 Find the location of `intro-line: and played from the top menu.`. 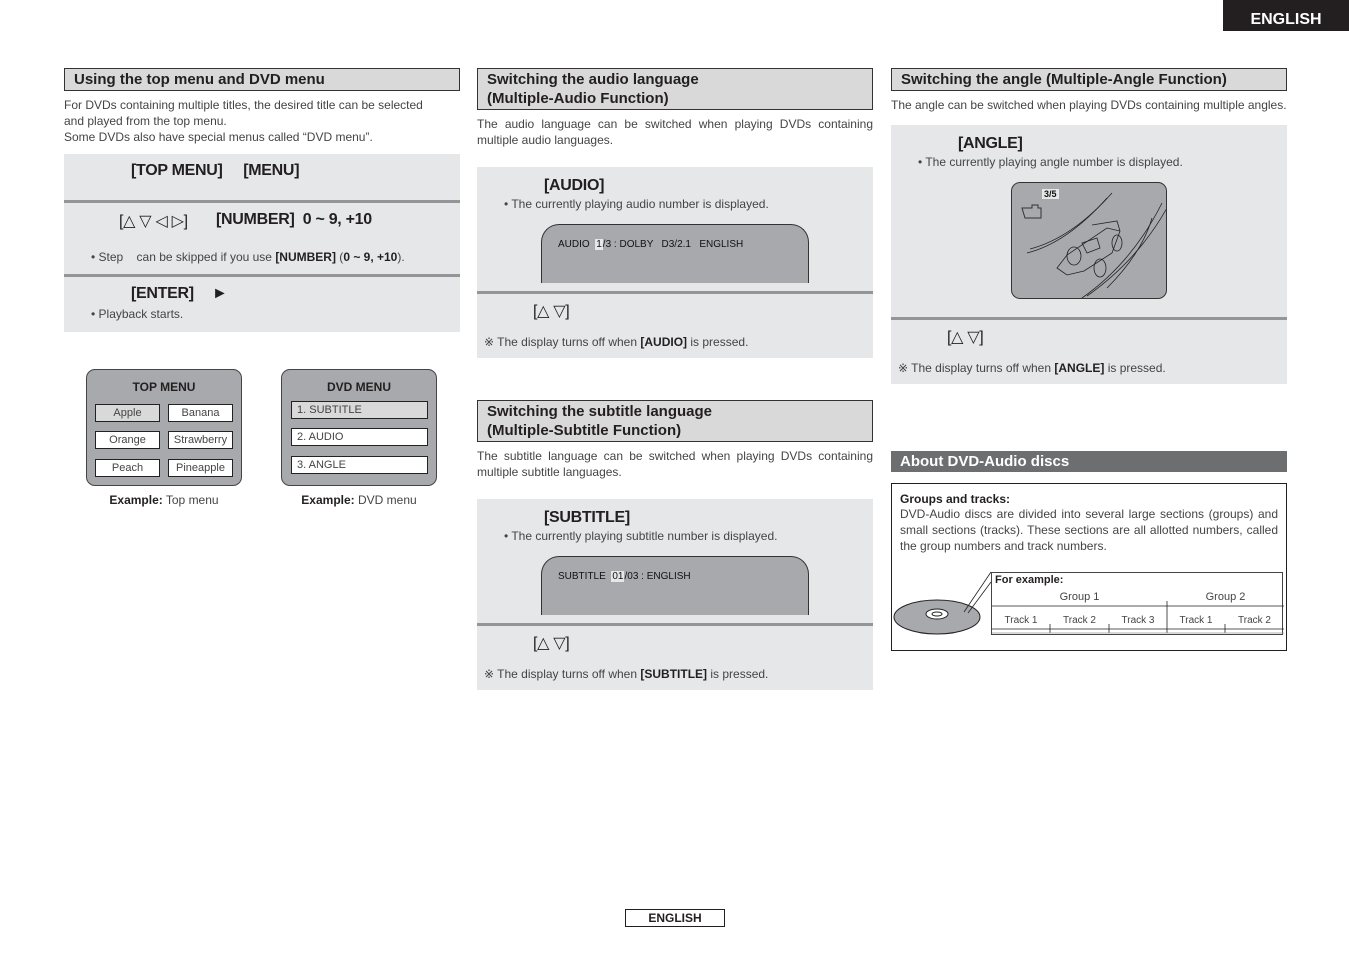

intro-line: and played from the top menu. is located at coordinates (145, 121).